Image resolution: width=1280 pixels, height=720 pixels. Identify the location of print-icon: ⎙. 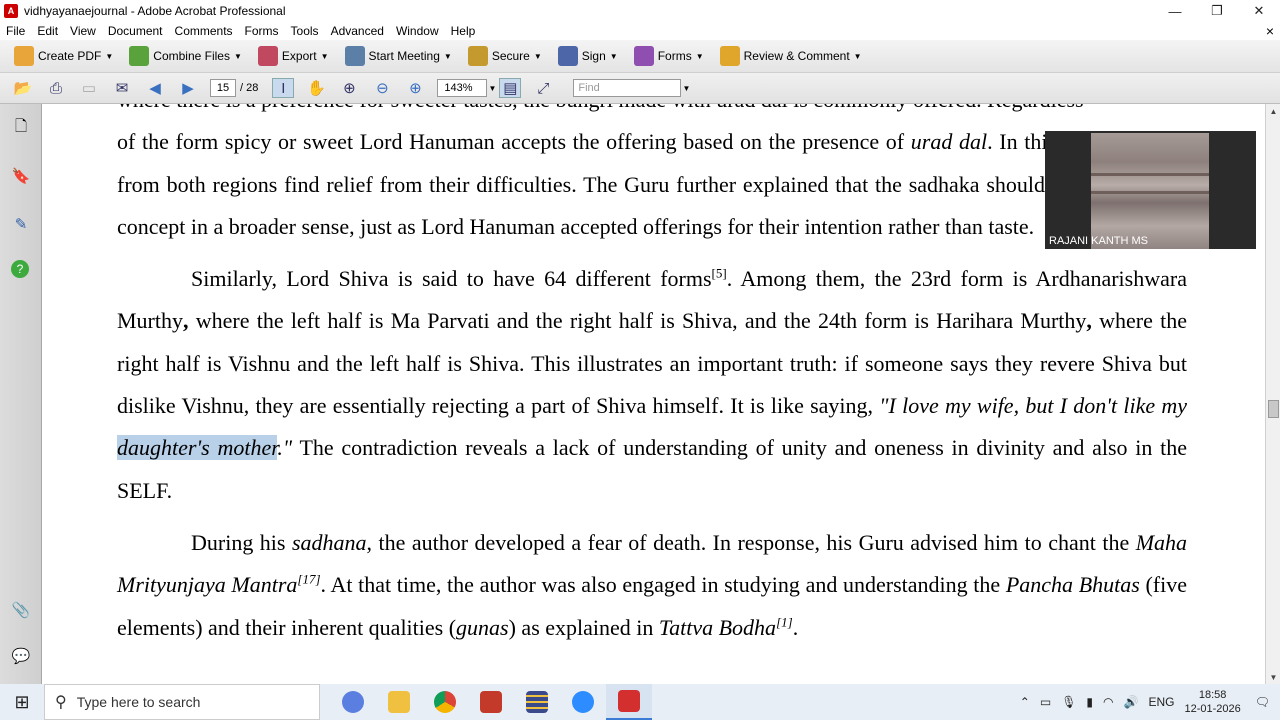
(56, 88).